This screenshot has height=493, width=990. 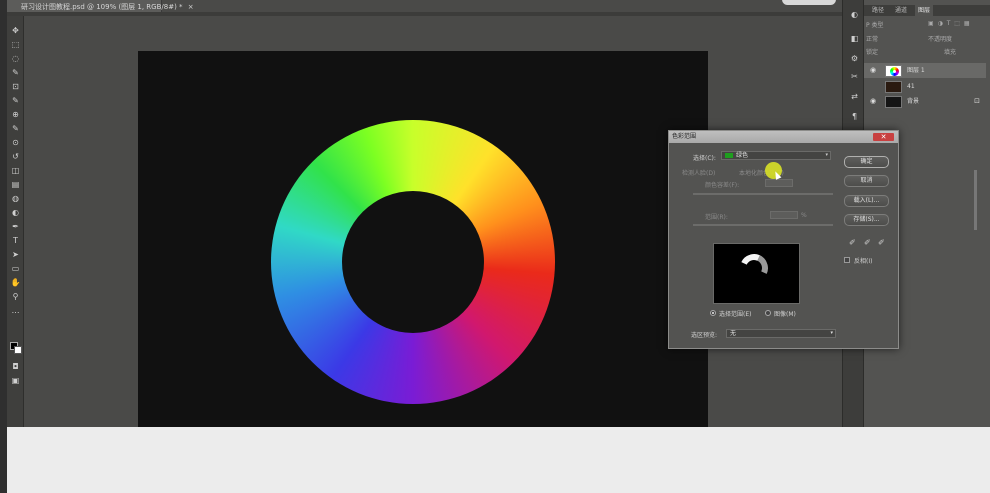 What do you see at coordinates (878, 10) in the screenshot?
I see `tab-paths: 路径` at bounding box center [878, 10].